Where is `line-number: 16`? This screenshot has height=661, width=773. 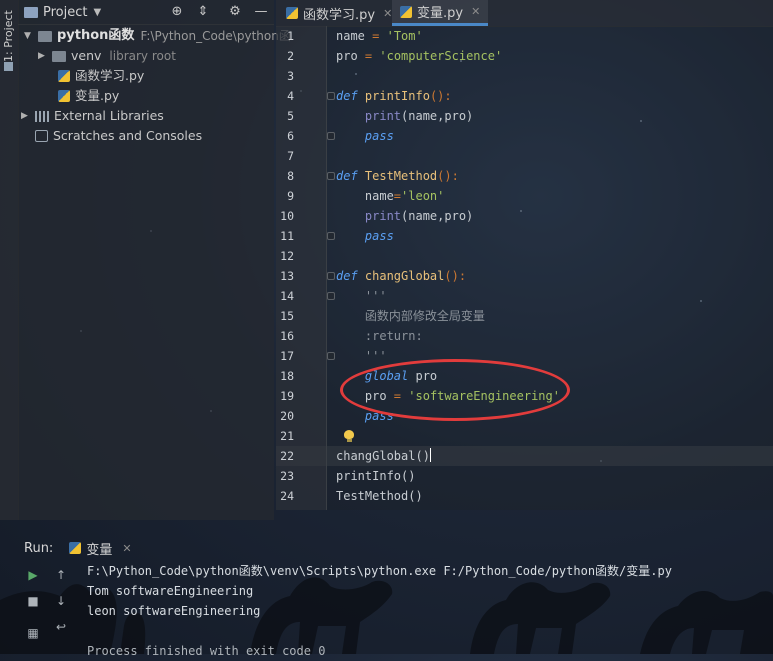
line-number: 16 is located at coordinates (287, 336).